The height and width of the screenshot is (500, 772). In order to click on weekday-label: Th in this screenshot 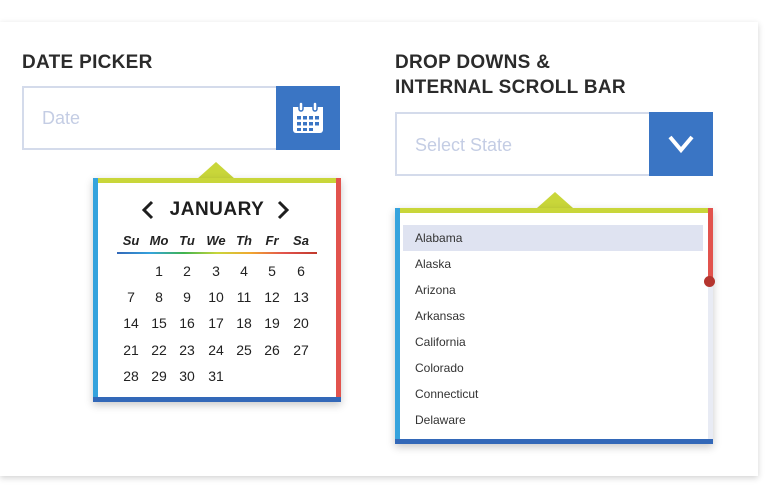, I will do `click(244, 240)`.